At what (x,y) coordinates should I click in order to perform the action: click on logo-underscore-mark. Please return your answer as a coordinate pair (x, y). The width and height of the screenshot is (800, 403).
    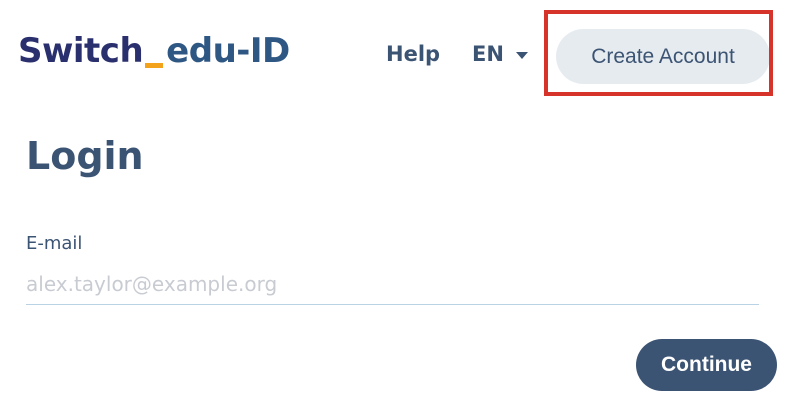
    Looking at the image, I should click on (154, 65).